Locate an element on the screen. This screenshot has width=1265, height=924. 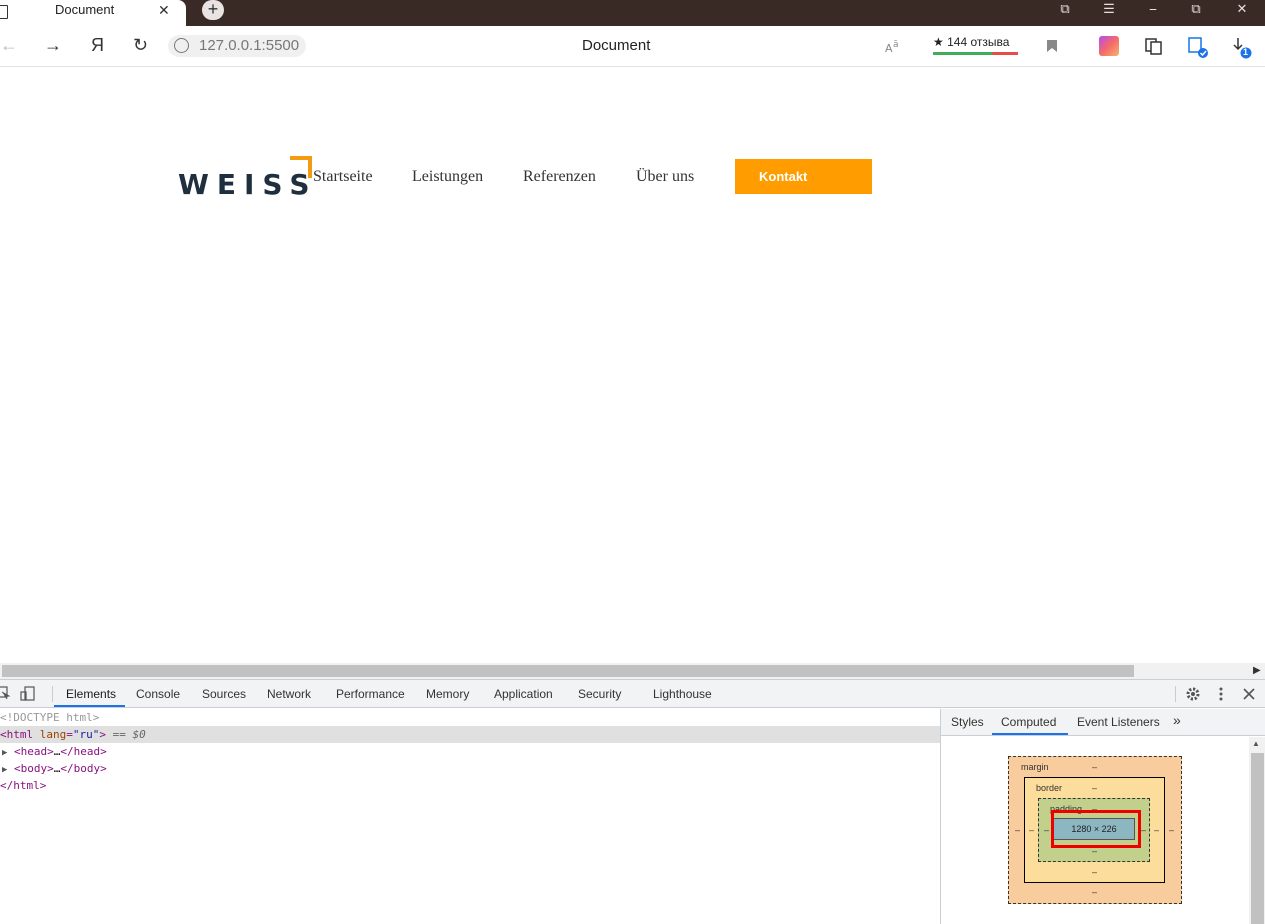
reviews-count: ★ 144 отзыва is located at coordinates (971, 42).